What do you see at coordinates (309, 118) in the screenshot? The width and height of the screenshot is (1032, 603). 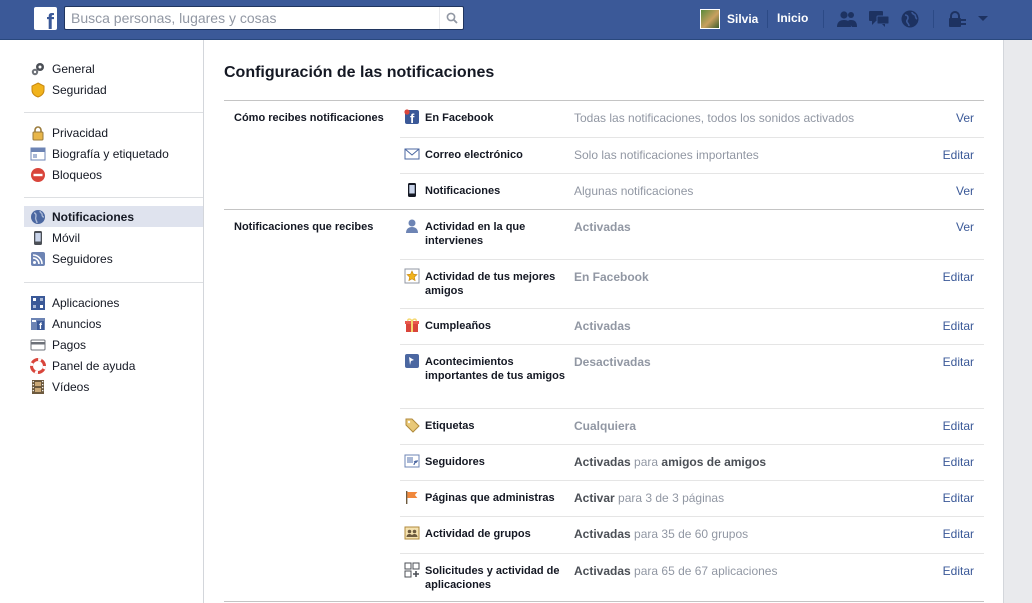 I see `section-label: Cómo recibes notificaciones` at bounding box center [309, 118].